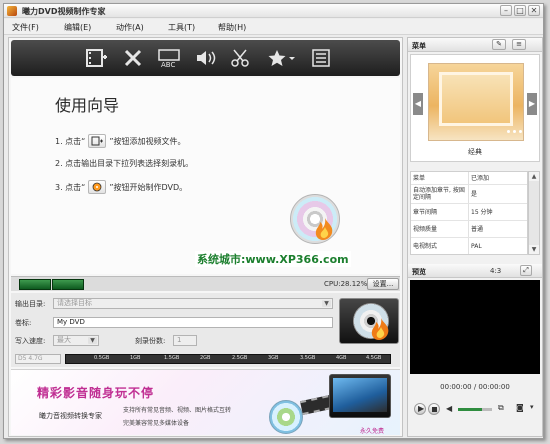 The image size is (550, 444). Describe the element at coordinates (478, 102) in the screenshot. I see `menu-template-thumbnail` at that location.